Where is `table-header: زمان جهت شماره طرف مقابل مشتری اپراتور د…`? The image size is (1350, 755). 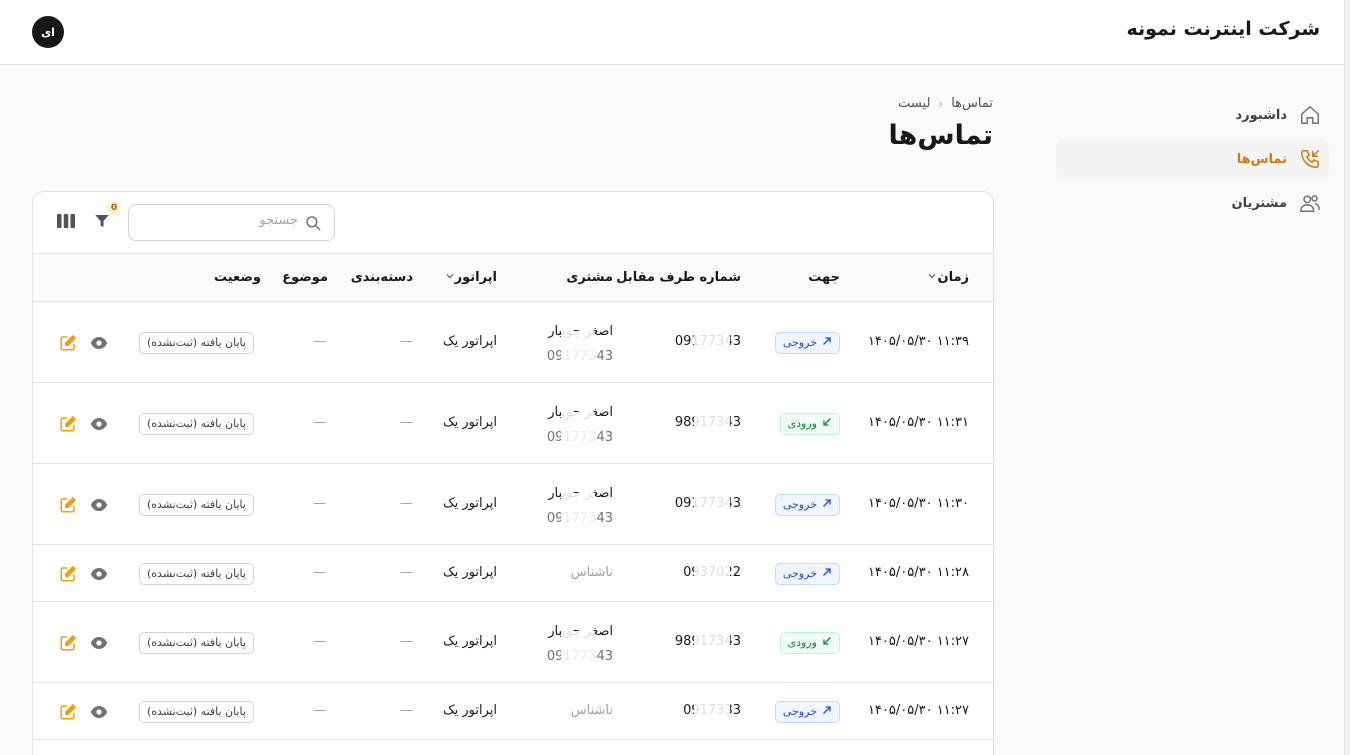 table-header: زمان جهت شماره طرف مقابل مشتری اپراتور د… is located at coordinates (513, 278).